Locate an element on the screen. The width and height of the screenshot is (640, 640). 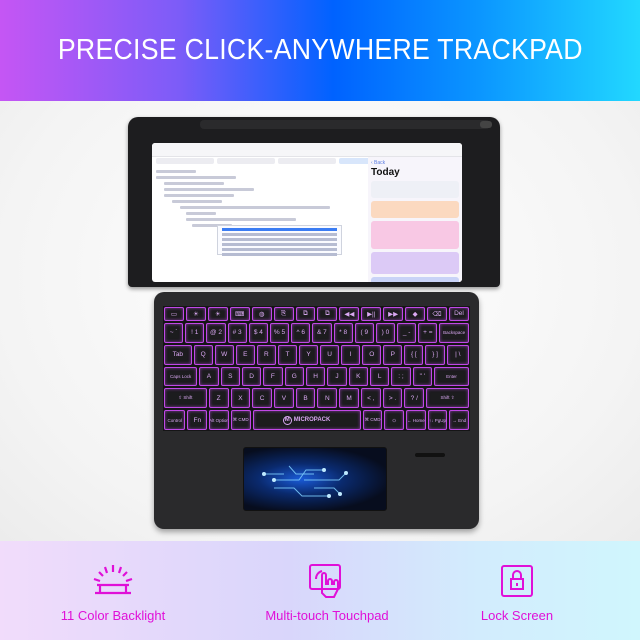
key-l: L is located at coordinates (379, 376).